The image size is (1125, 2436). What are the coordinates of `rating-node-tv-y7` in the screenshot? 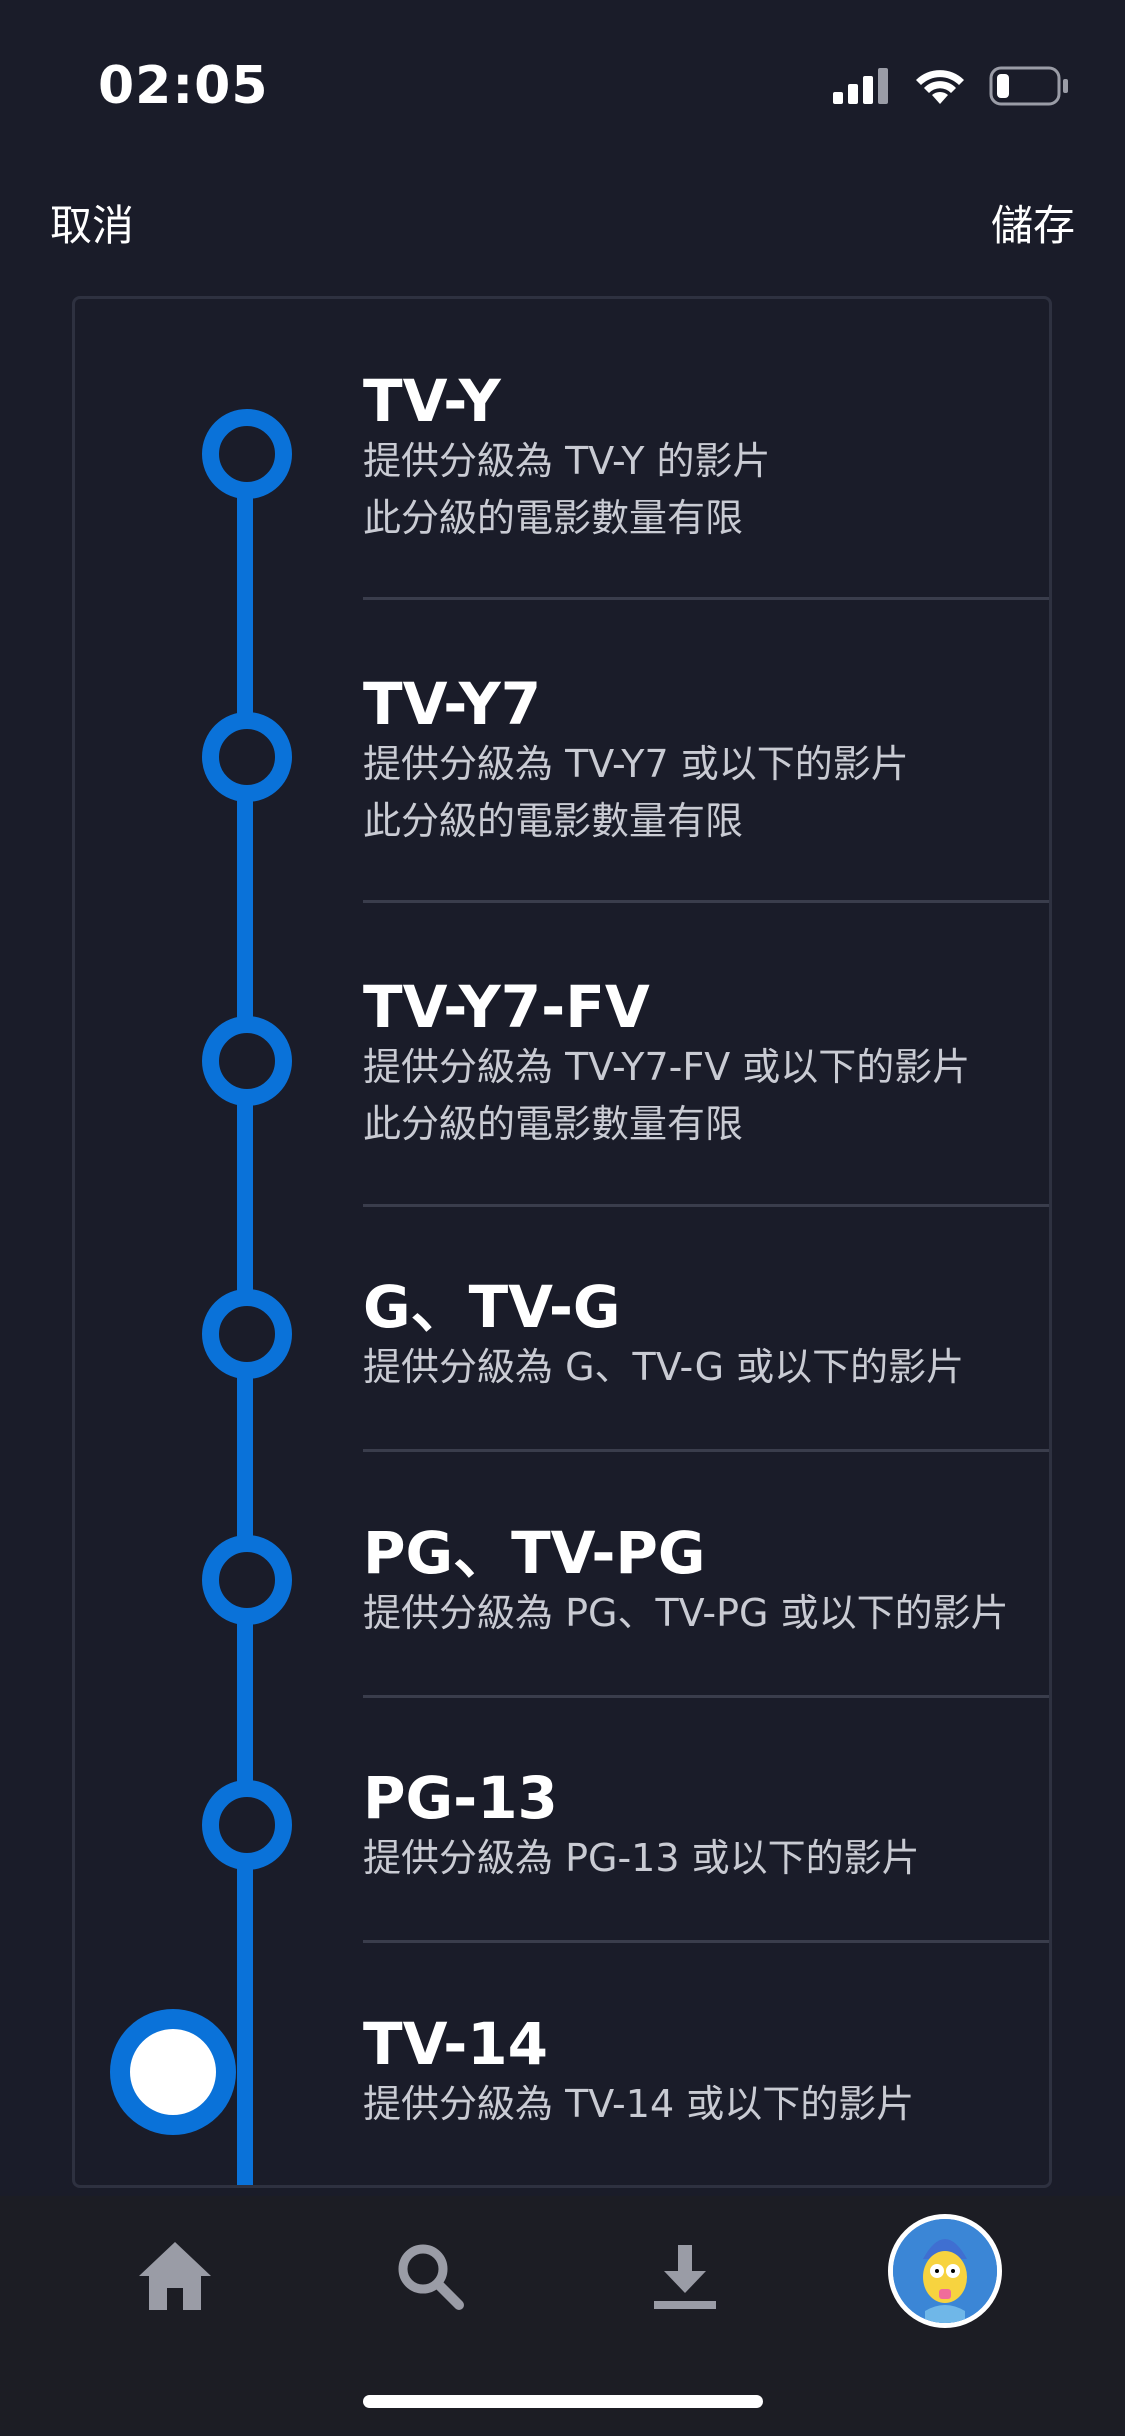 It's located at (247, 757).